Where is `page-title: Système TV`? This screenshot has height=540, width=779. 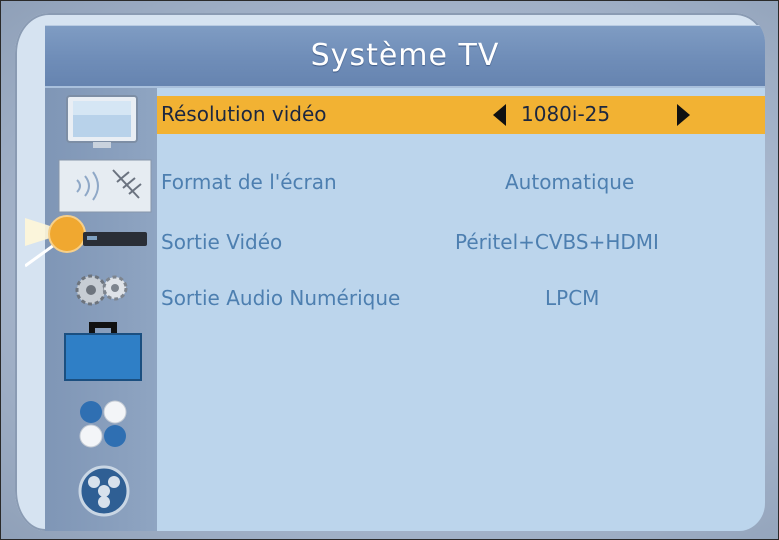
page-title: Système TV is located at coordinates (405, 55).